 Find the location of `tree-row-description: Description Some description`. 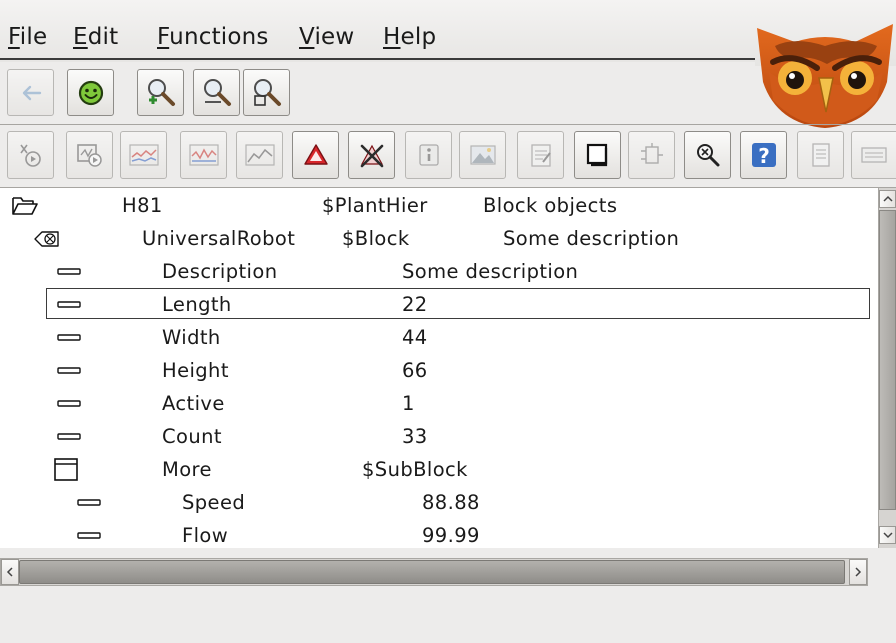

tree-row-description: Description Some description is located at coordinates (439, 271).